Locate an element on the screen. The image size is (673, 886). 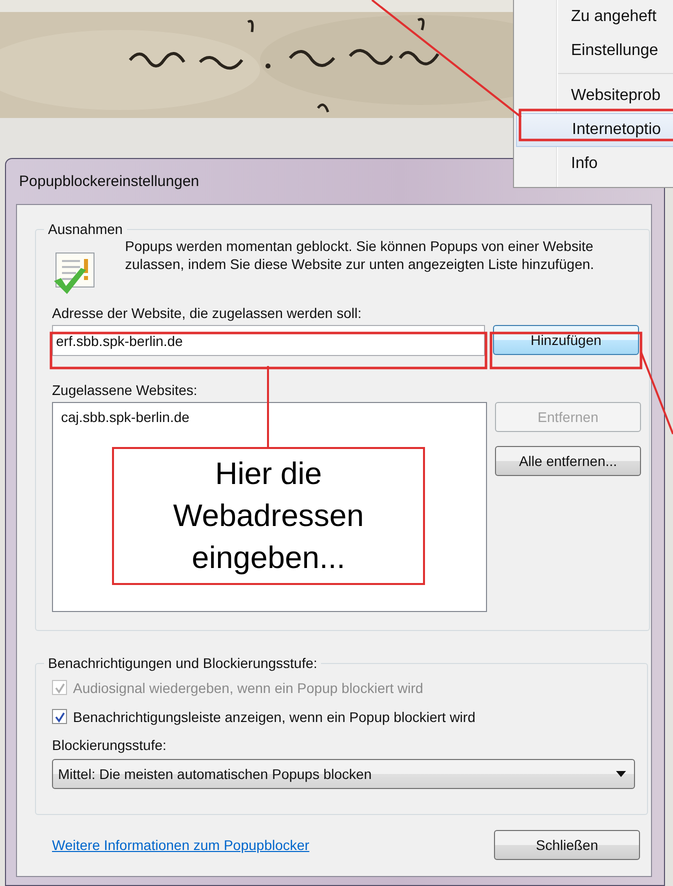
menu-item: Info is located at coordinates (594, 164).